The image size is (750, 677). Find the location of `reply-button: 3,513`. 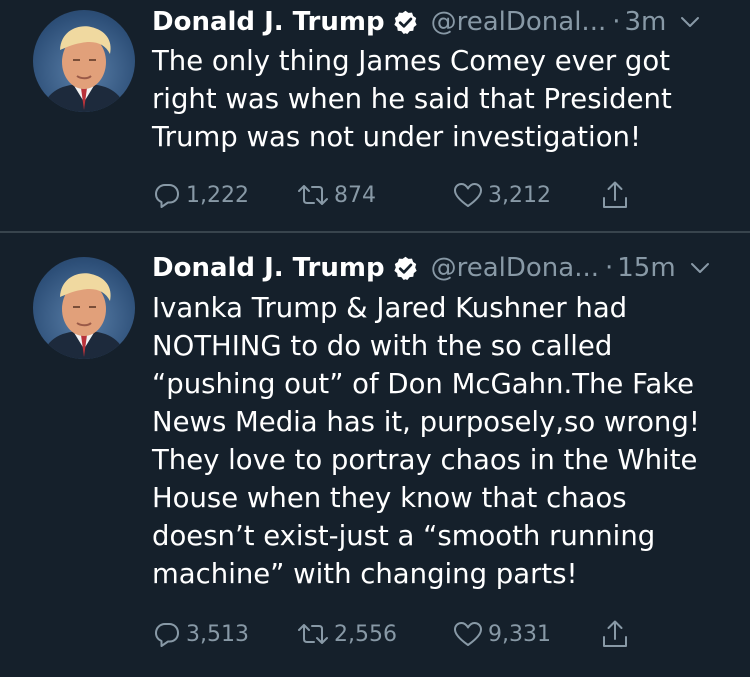

reply-button: 3,513 is located at coordinates (200, 634).